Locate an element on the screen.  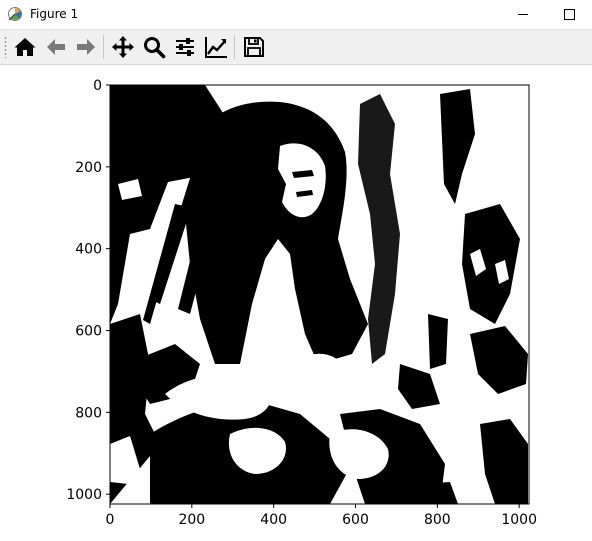
customize-button is located at coordinates (216, 47).